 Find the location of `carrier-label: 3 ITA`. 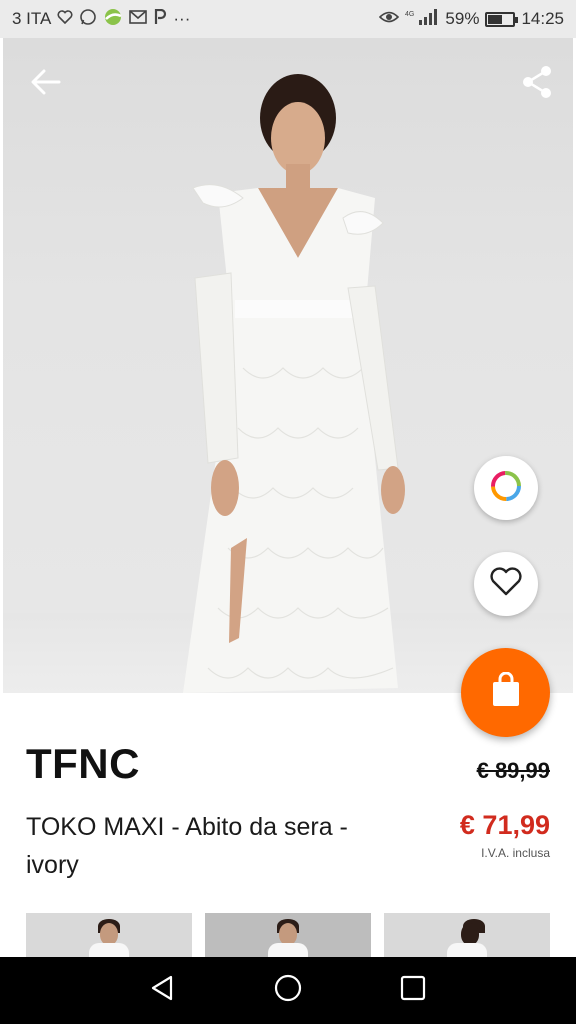

carrier-label: 3 ITA is located at coordinates (32, 18).